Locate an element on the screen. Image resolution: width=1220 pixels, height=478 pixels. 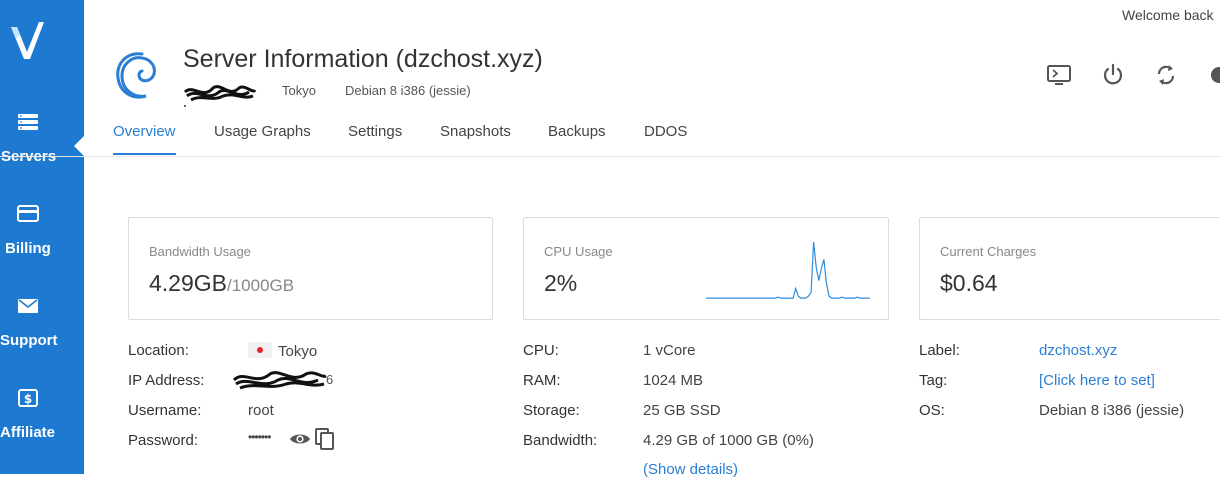
sidebar-item-label: Support is located at coordinates (29, 340).